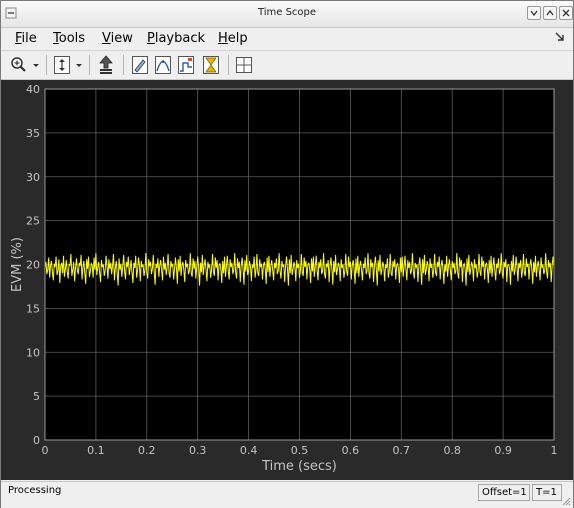  I want to click on x-tick-label: 0.4, so click(249, 450).